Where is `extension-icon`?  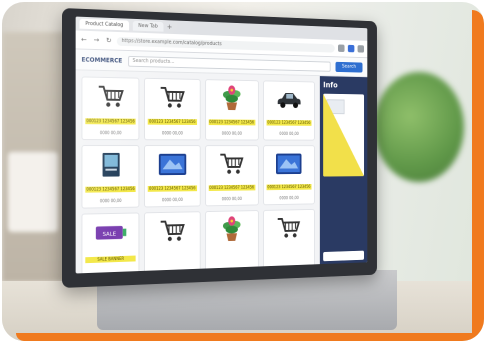
extension-icon is located at coordinates (341, 48).